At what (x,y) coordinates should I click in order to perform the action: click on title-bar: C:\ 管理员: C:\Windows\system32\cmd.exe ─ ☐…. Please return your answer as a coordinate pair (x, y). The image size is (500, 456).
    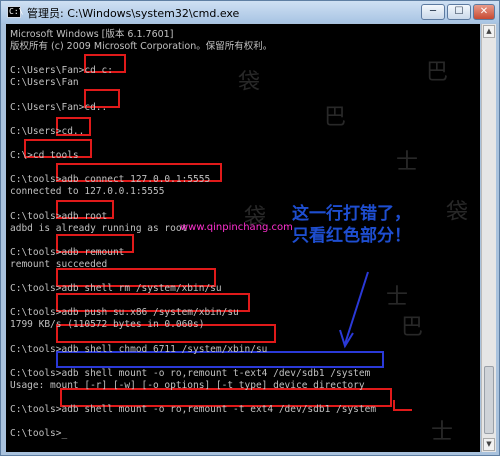
    Looking at the image, I should click on (250, 12).